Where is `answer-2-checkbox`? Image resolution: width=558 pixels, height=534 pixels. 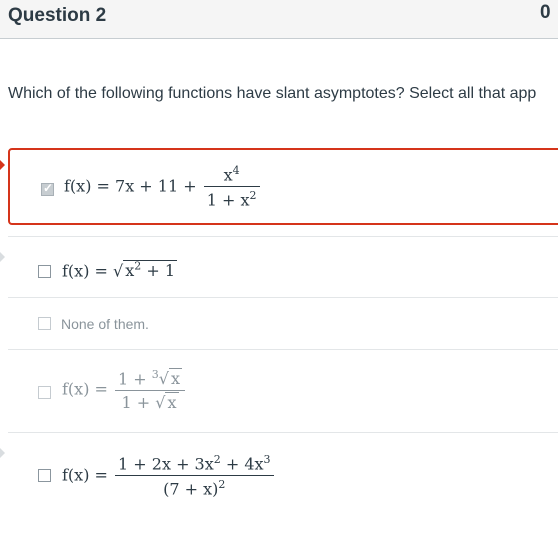
answer-2-checkbox is located at coordinates (44, 271).